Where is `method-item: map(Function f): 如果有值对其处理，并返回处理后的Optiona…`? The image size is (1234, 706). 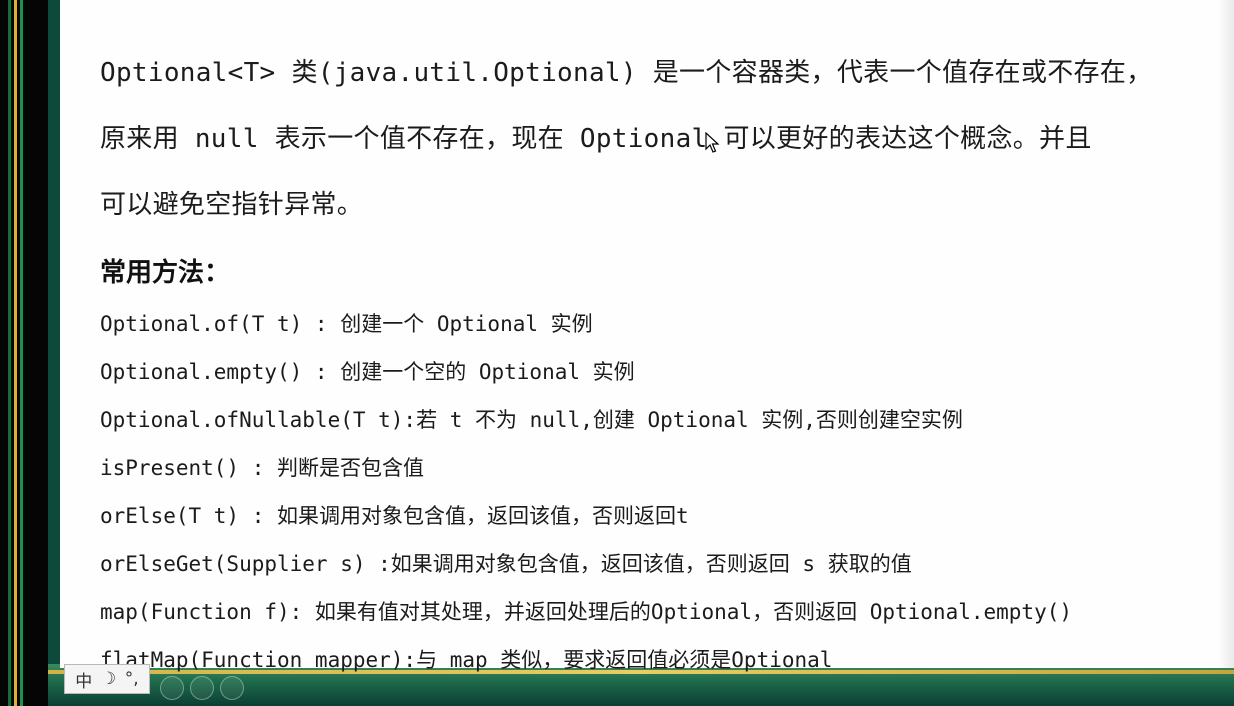
method-item: map(Function f): 如果有值对其处理，并返回处理后的Optiona… is located at coordinates (586, 612).